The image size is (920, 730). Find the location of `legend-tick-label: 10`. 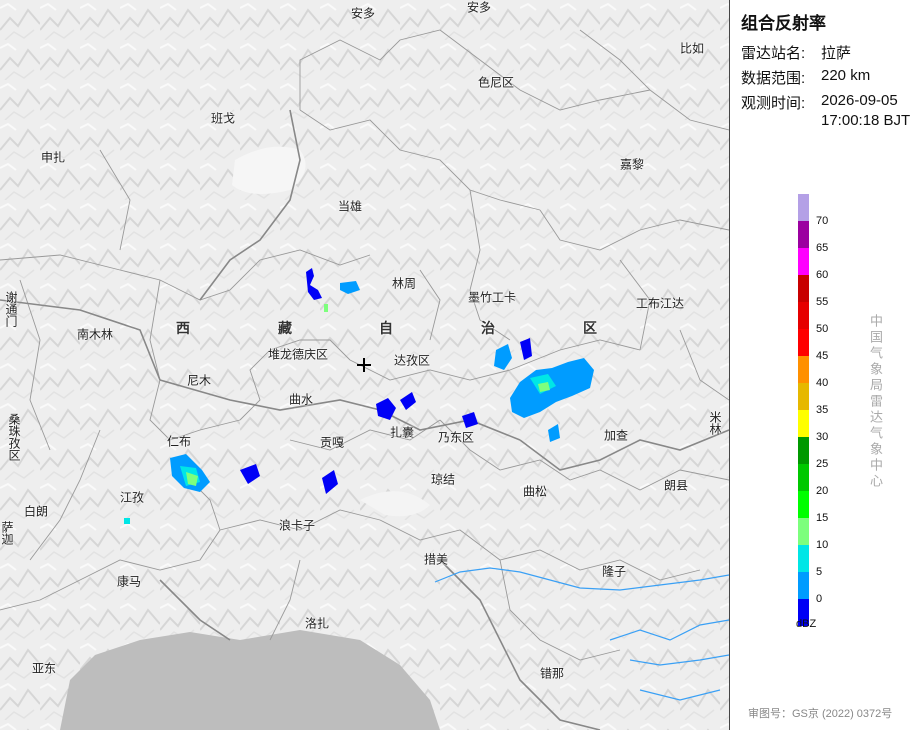

legend-tick-label: 10 is located at coordinates (822, 545).